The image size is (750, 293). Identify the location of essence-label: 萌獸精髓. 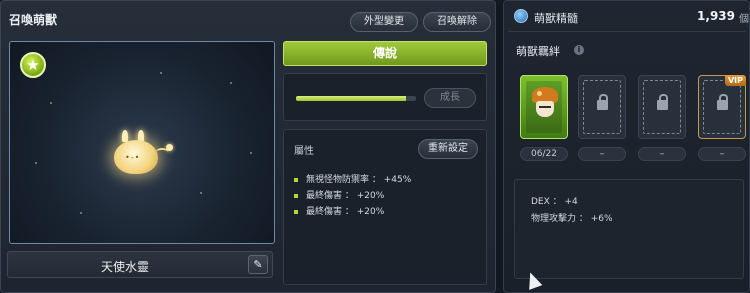
(556, 18).